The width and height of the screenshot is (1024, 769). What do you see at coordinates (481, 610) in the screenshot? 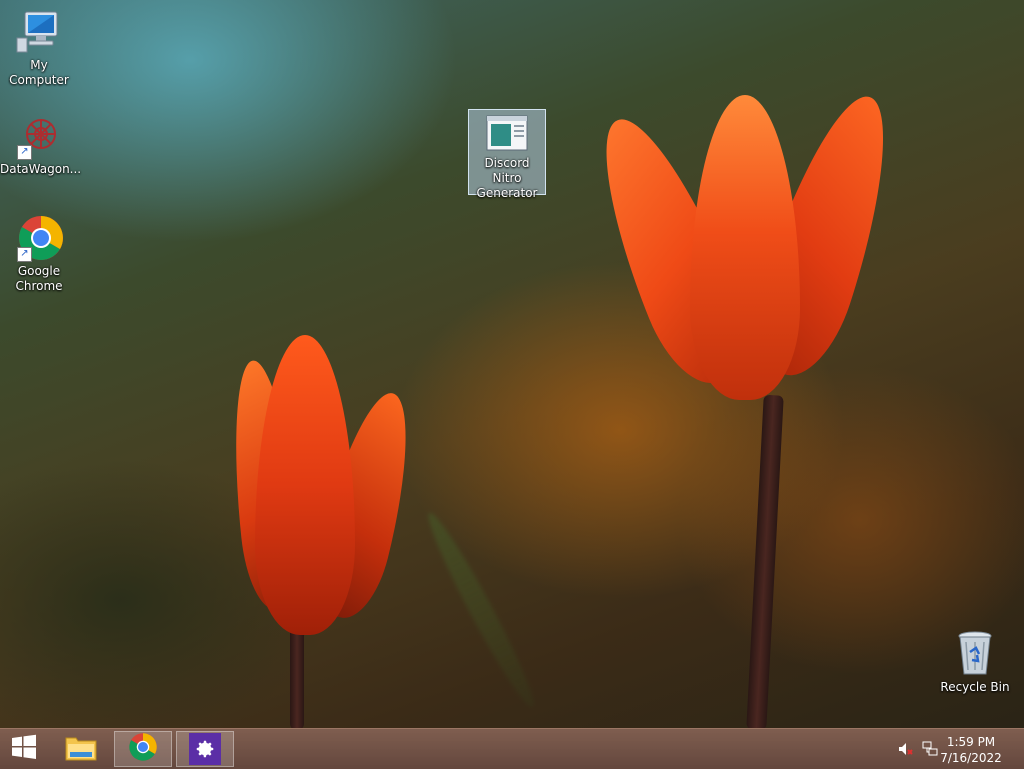
I see `wallpaper-leaf` at bounding box center [481, 610].